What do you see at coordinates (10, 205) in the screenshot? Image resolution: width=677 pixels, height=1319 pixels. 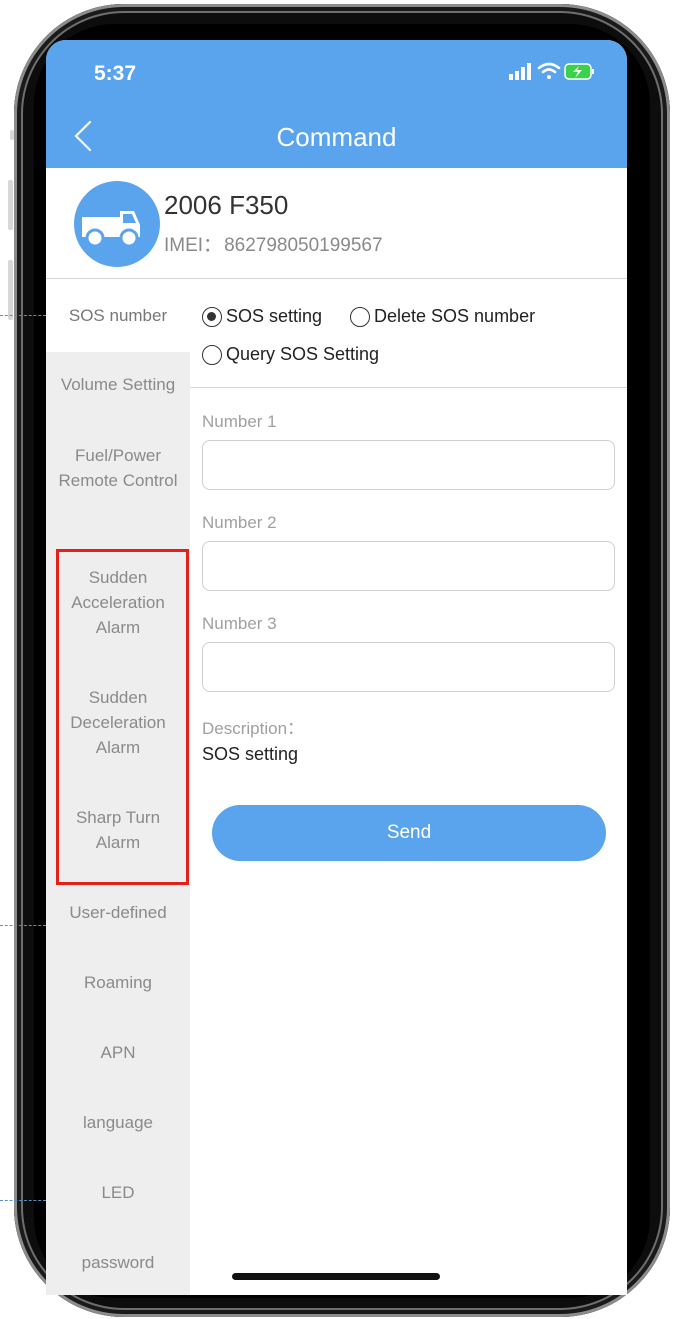 I see `volume-up-button` at bounding box center [10, 205].